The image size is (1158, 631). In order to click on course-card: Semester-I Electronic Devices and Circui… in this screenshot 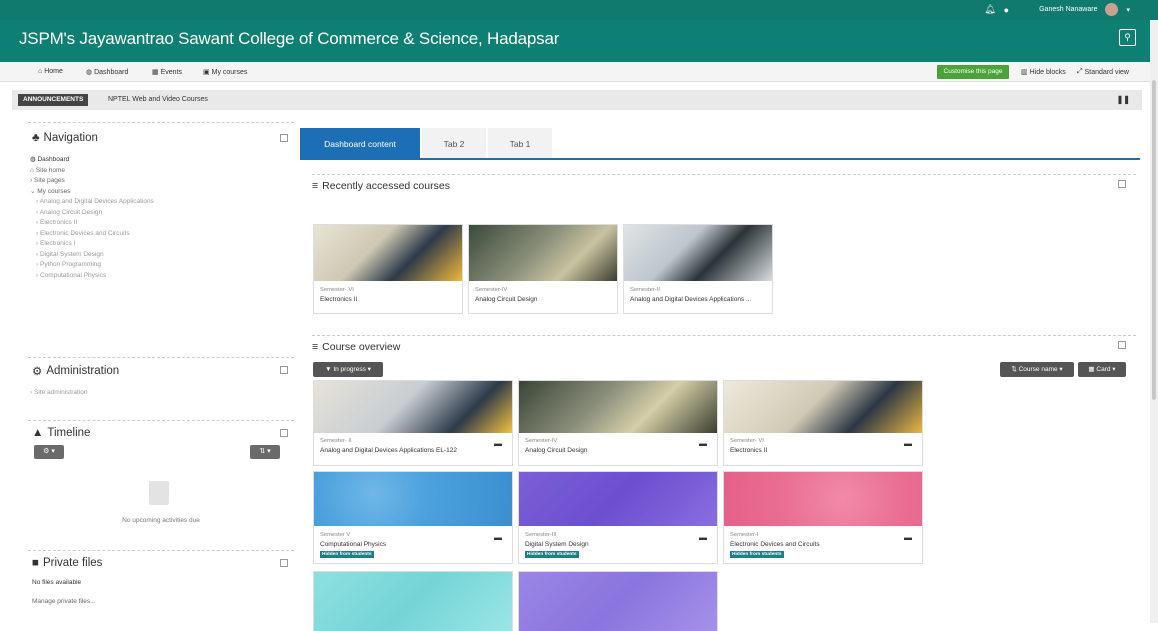, I will do `click(823, 517)`.